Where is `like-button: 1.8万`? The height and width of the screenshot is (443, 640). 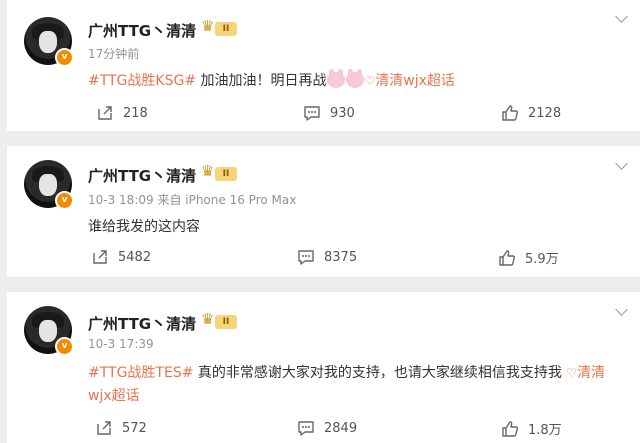 like-button: 1.8万 is located at coordinates (531, 428).